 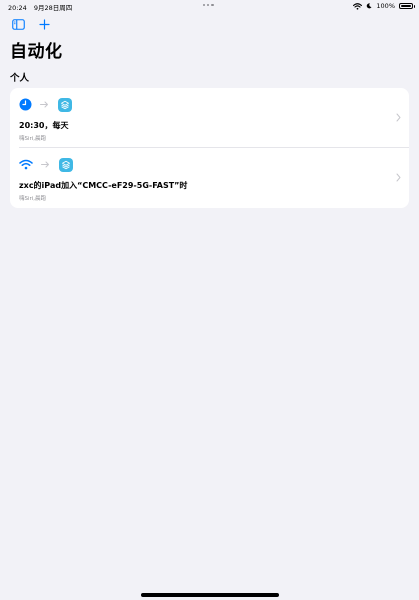 I want to click on plus-icon, so click(x=44, y=24).